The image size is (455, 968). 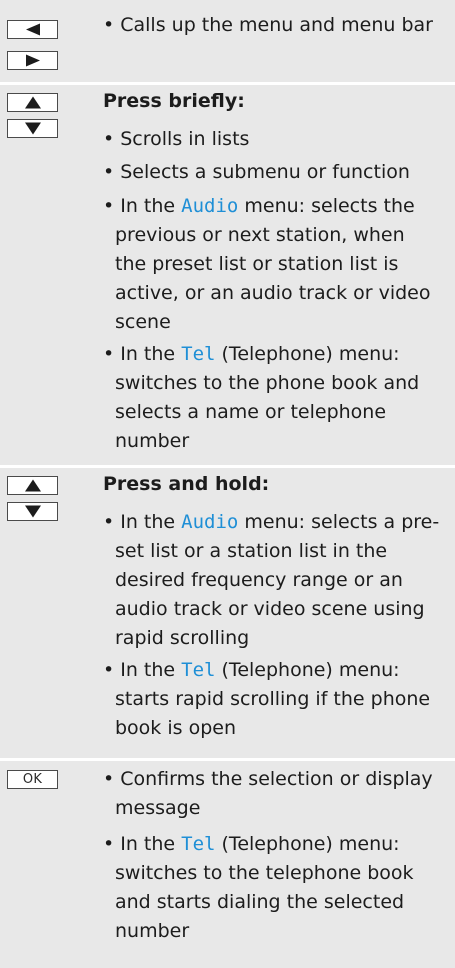 What do you see at coordinates (32, 60) in the screenshot?
I see `right-arrow-key-icon` at bounding box center [32, 60].